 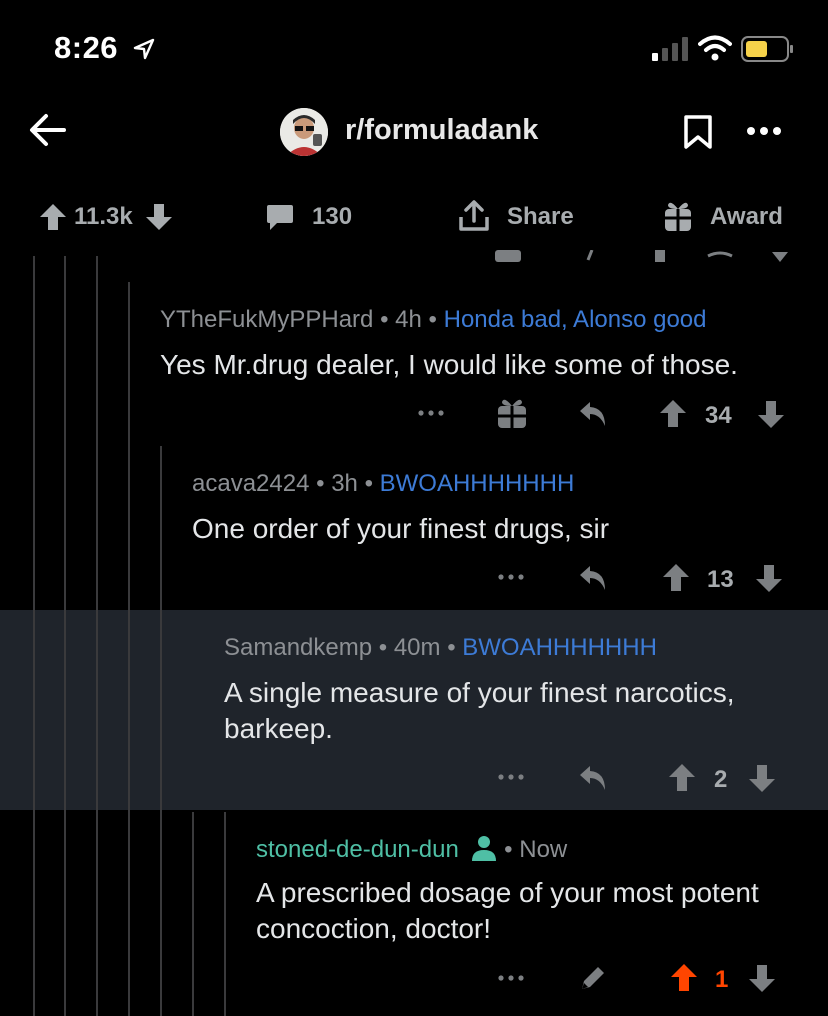 What do you see at coordinates (48, 130) in the screenshot?
I see `back-arrow-icon` at bounding box center [48, 130].